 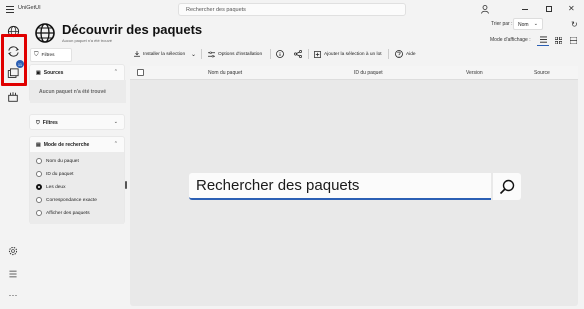 What do you see at coordinates (13, 295) in the screenshot?
I see `more-icon: ···` at bounding box center [13, 295].